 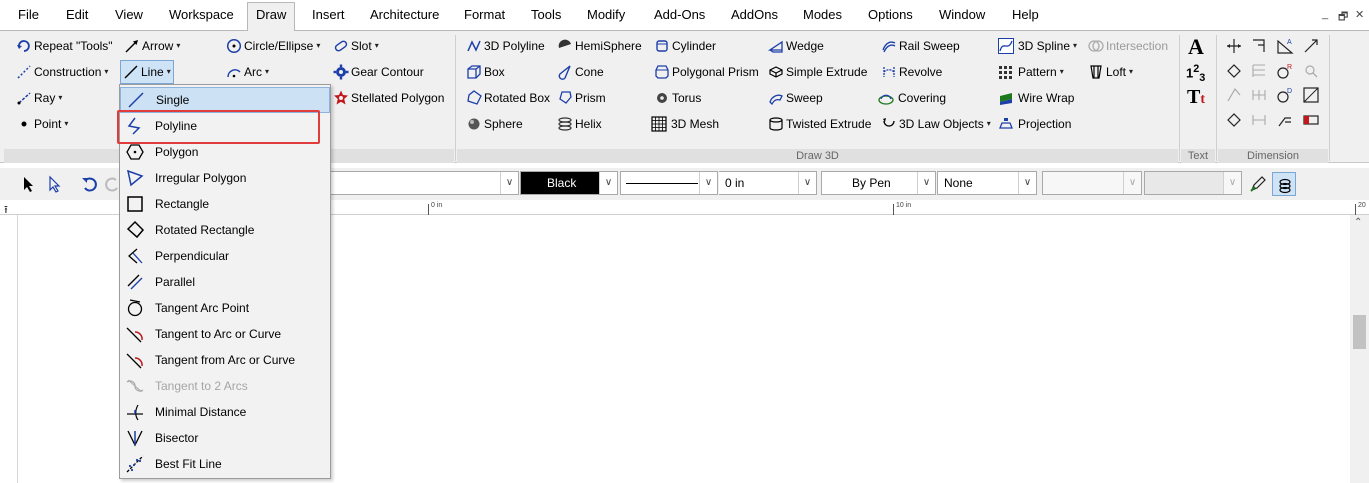 What do you see at coordinates (225, 204) in the screenshot?
I see `menu-item-rectangle: Rectangle` at bounding box center [225, 204].